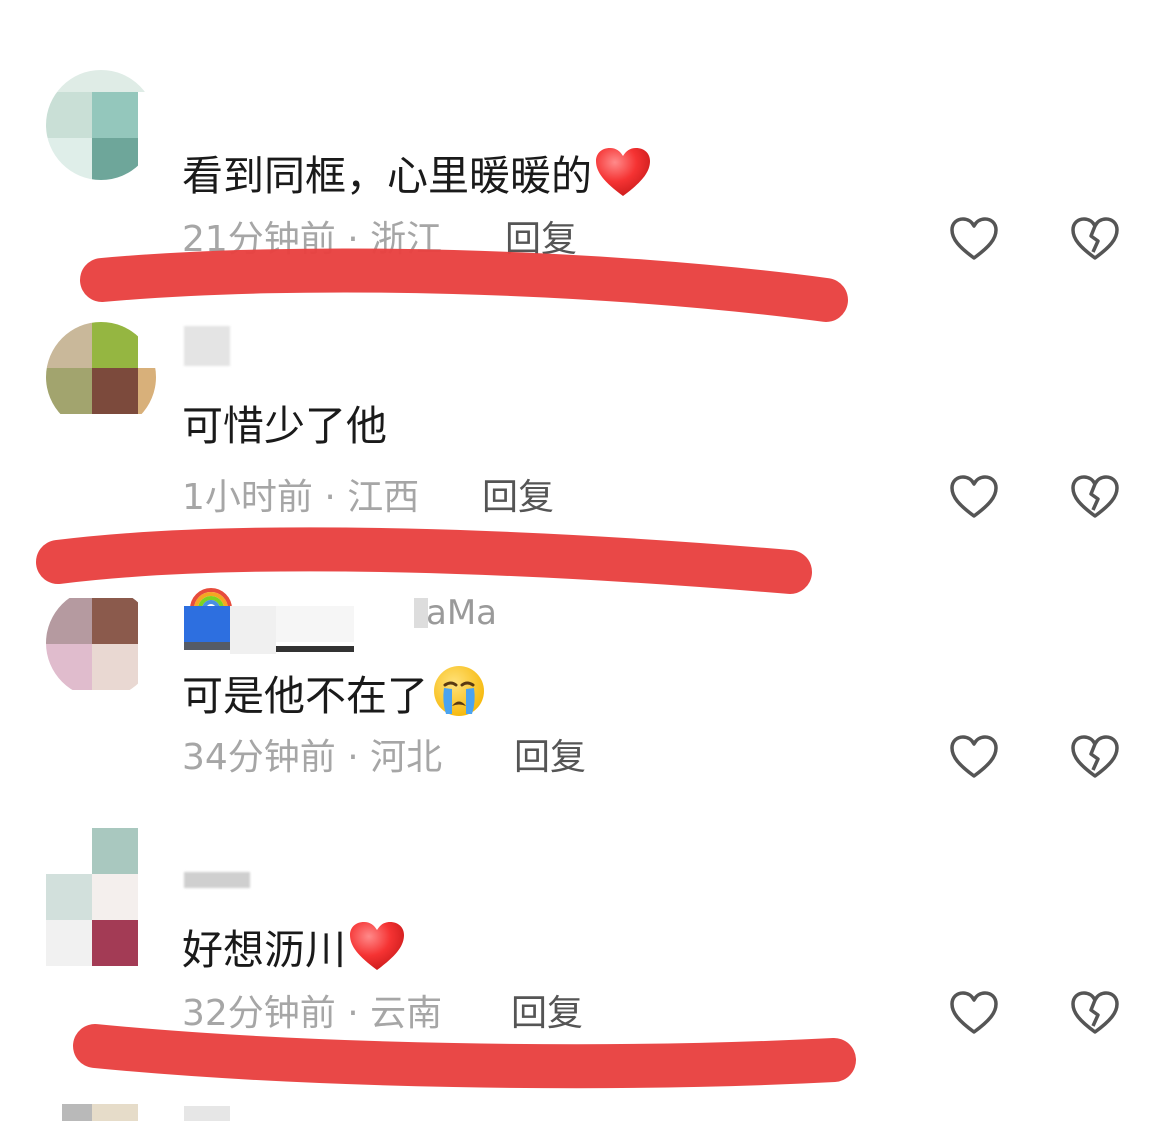  What do you see at coordinates (294, 949) in the screenshot?
I see `comment-text: 好想沥川` at bounding box center [294, 949].